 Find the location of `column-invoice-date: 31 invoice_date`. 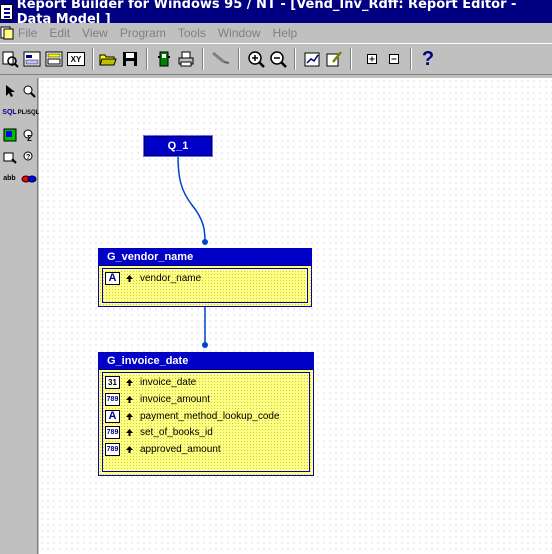

column-invoice-date: 31 invoice_date is located at coordinates (150, 382).